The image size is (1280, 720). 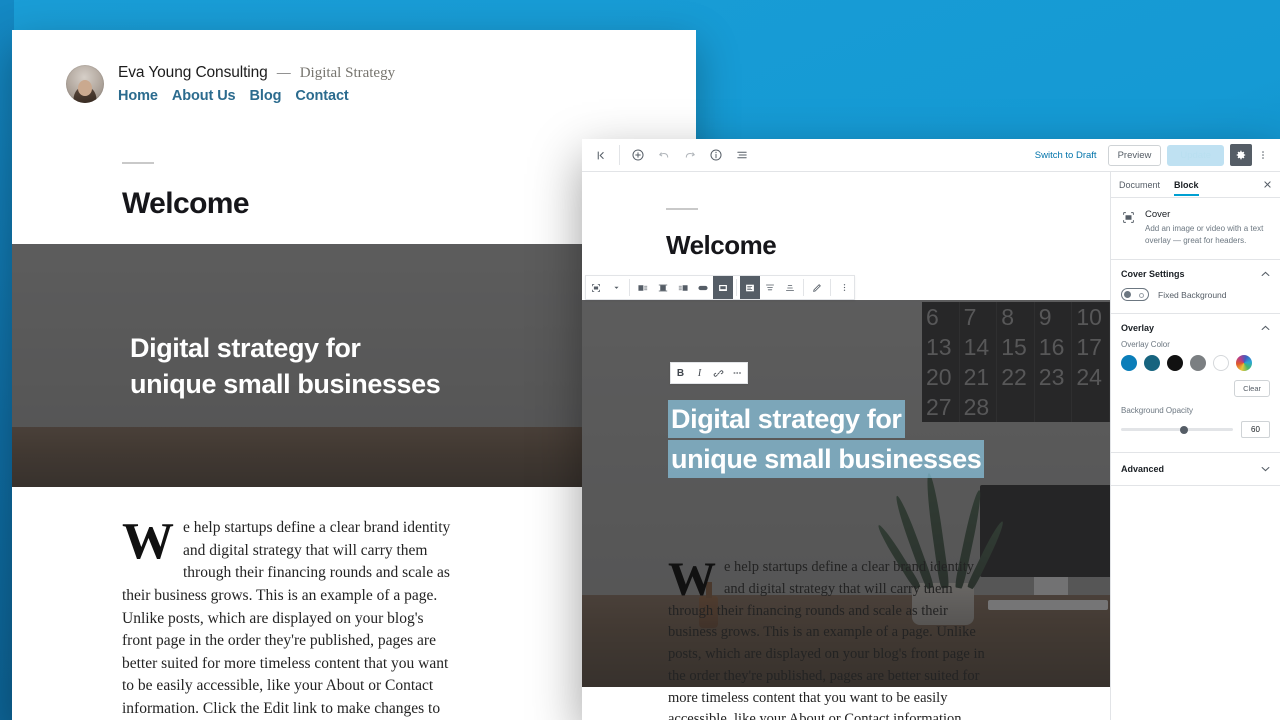 What do you see at coordinates (790, 287) in the screenshot?
I see `vertical-align-bottom-icon` at bounding box center [790, 287].